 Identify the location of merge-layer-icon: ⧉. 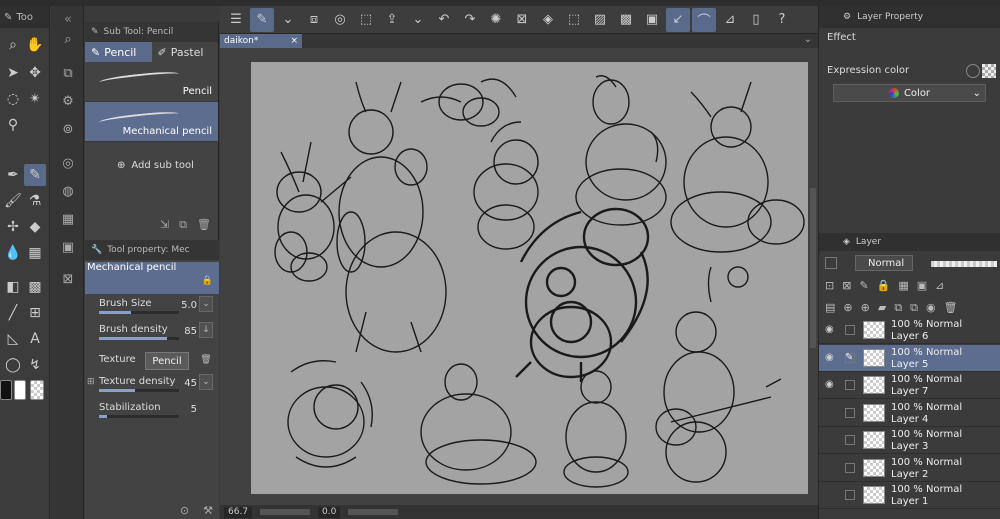
(914, 308).